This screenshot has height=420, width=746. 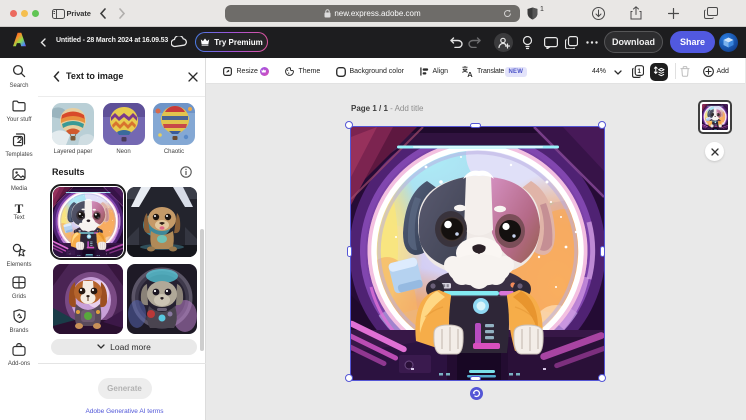 What do you see at coordinates (470, 73) in the screenshot?
I see `svg-text: A` at bounding box center [470, 73].